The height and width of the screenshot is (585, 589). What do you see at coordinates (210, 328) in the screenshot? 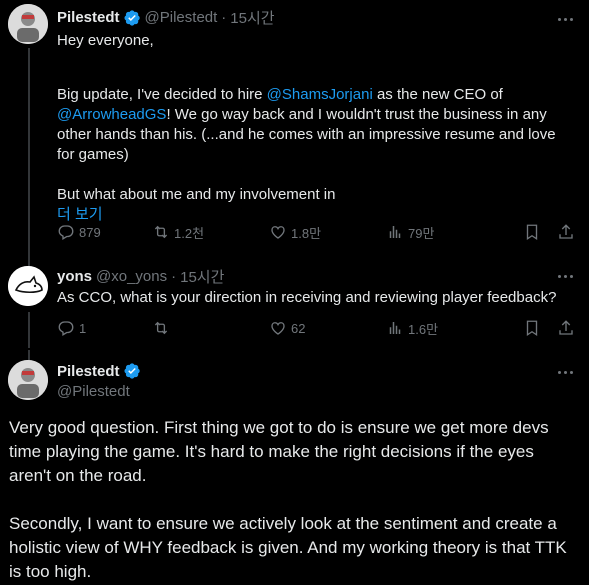
I see `repost-button` at bounding box center [210, 328].